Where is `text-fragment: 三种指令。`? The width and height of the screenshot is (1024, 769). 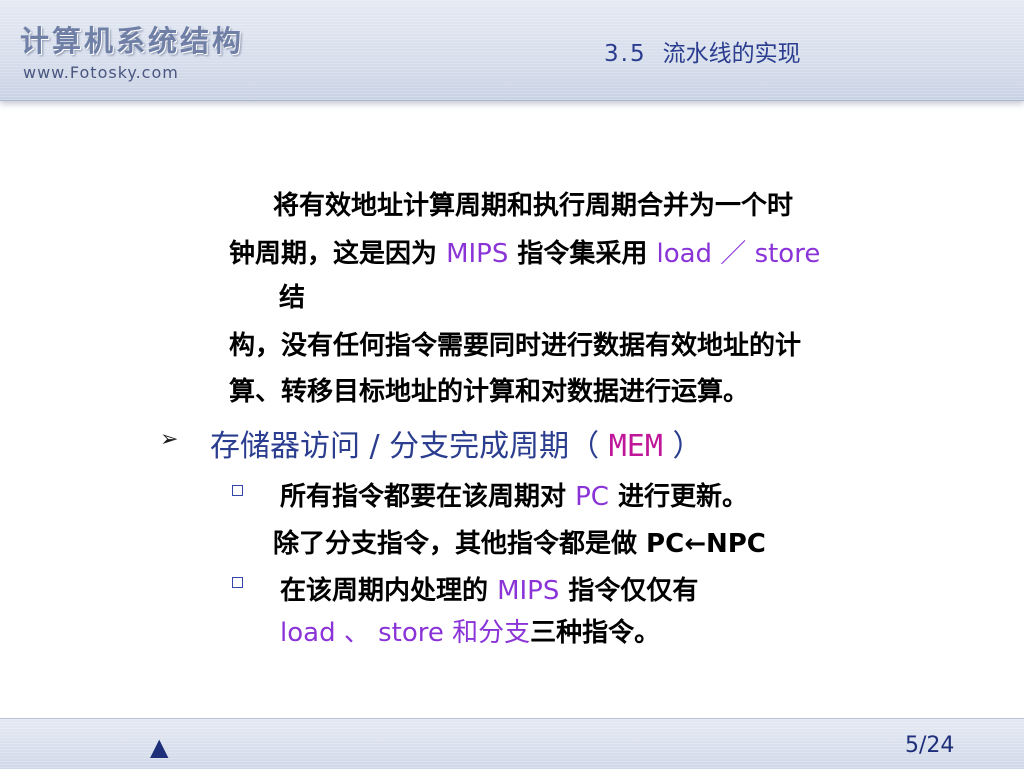 text-fragment: 三种指令。 is located at coordinates (595, 633).